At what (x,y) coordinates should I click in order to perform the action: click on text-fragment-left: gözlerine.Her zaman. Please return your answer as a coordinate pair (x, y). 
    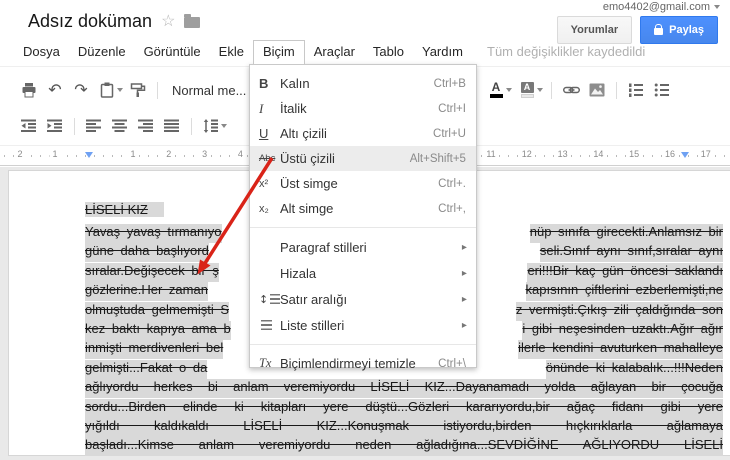
    Looking at the image, I should click on (146, 292).